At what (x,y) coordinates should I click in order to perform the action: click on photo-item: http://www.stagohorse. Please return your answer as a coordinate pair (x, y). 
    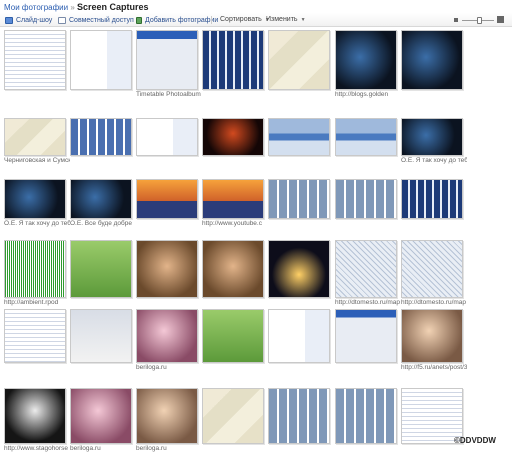
    Looking at the image, I should click on (36, 421).